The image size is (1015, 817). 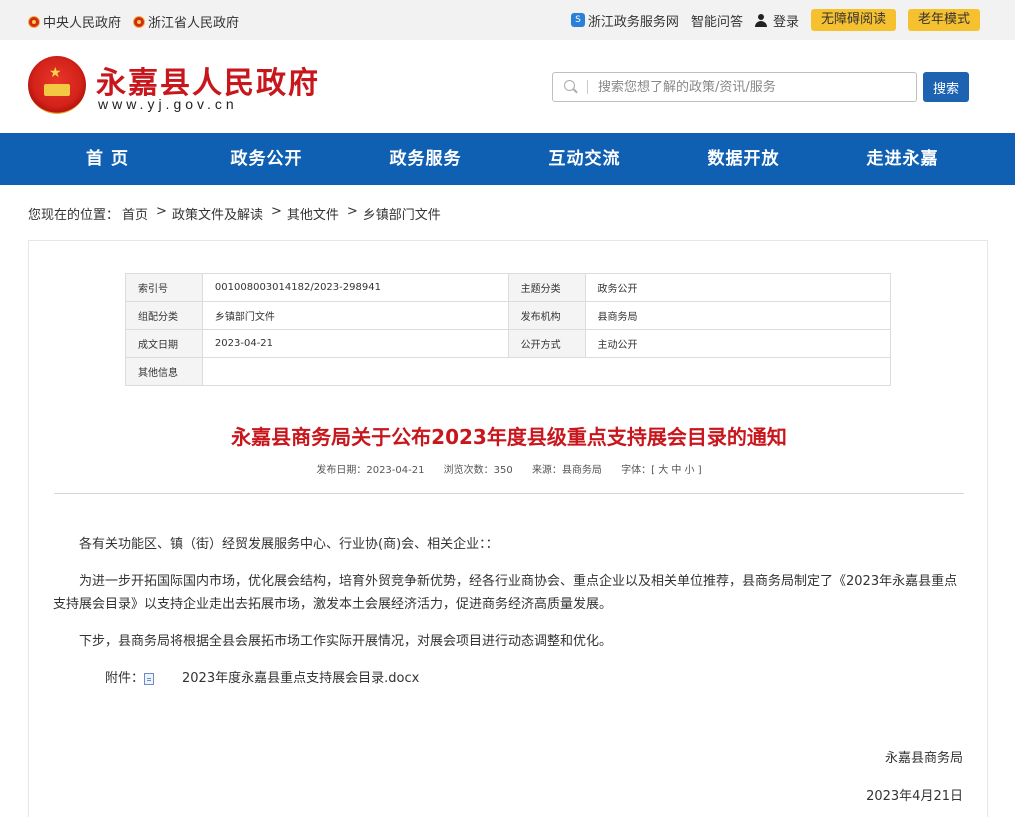 I want to click on table-row: 成文日期 2023-04-21 公开方式 主动公开, so click(x=508, y=343).